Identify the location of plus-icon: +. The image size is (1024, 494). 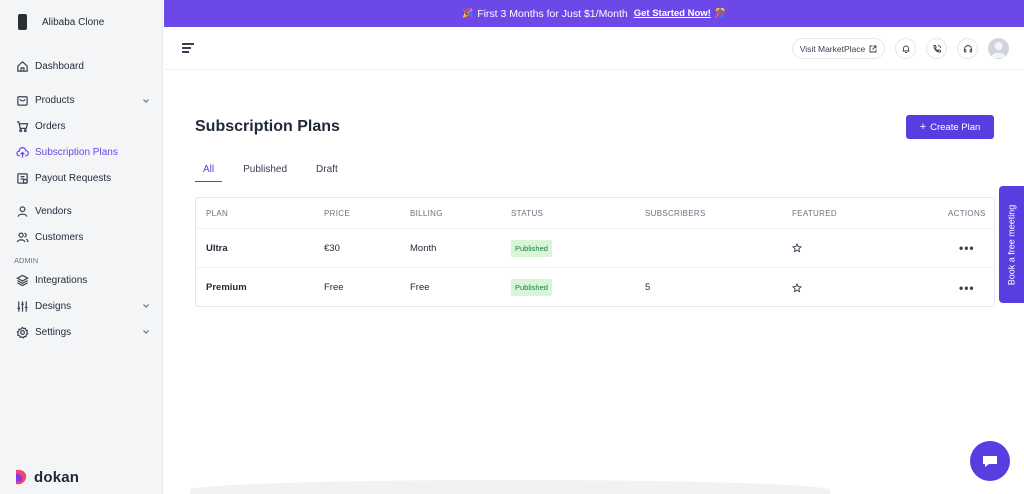
(923, 127).